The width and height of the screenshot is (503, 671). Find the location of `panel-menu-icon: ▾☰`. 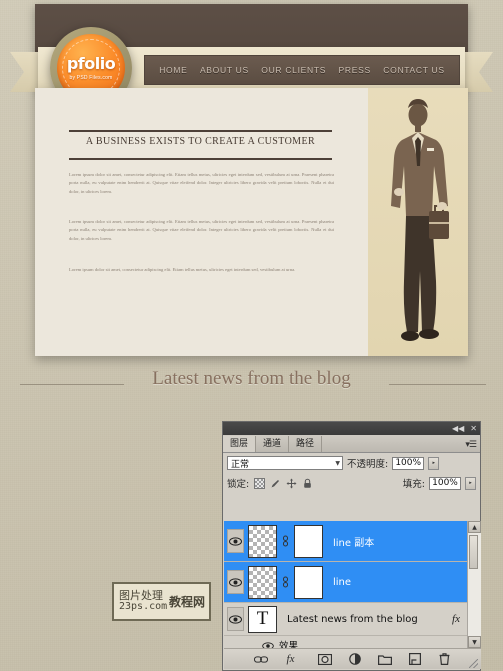

panel-menu-icon: ▾☰ is located at coordinates (471, 445).